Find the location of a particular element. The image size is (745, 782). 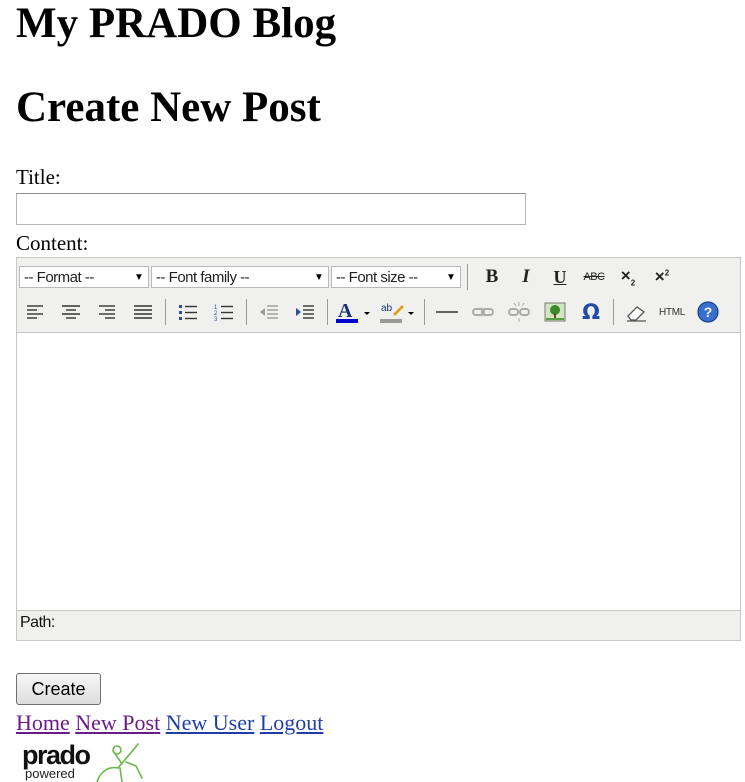

superscript-button: ×2 is located at coordinates (662, 277).